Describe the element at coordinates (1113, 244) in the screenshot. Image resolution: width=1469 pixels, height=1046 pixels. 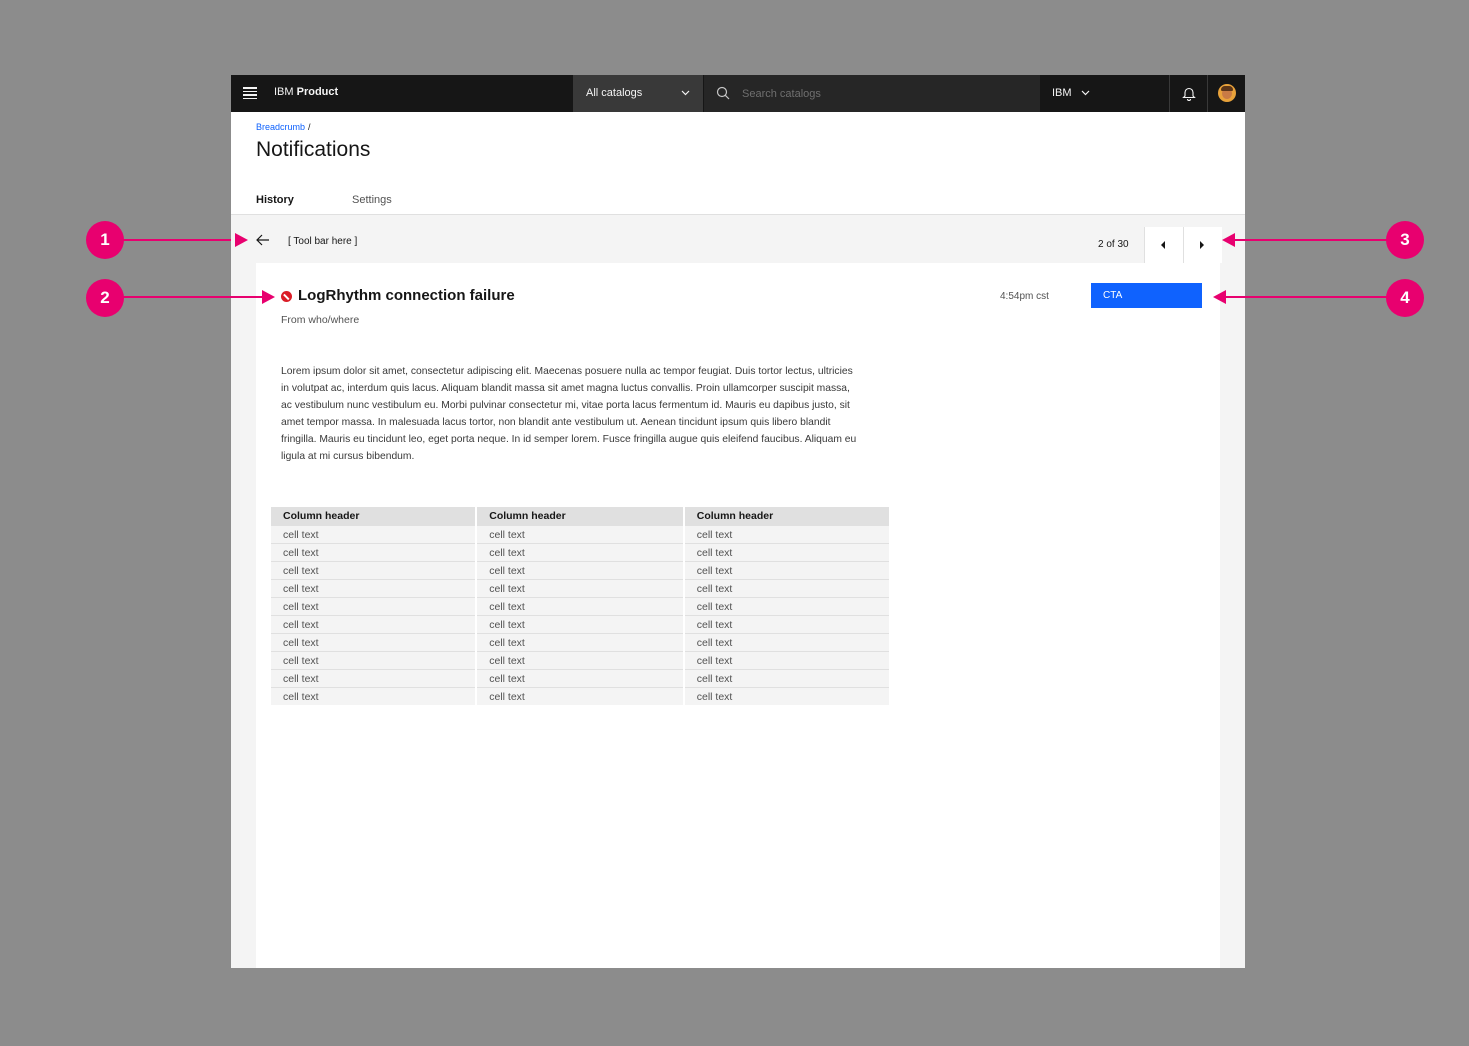
I see `pager-count: 2 of 30` at that location.